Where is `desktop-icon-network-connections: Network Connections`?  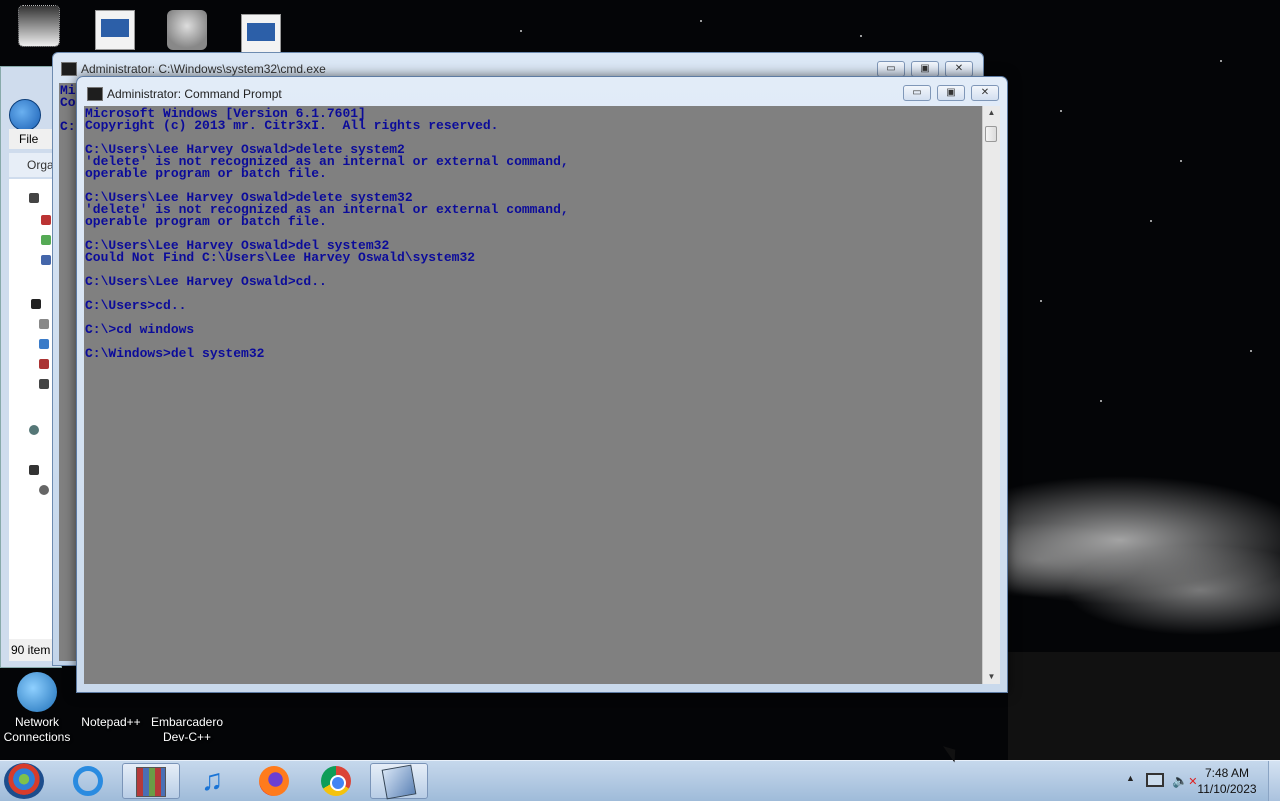
desktop-icon-network-connections: Network Connections is located at coordinates (37, 708).